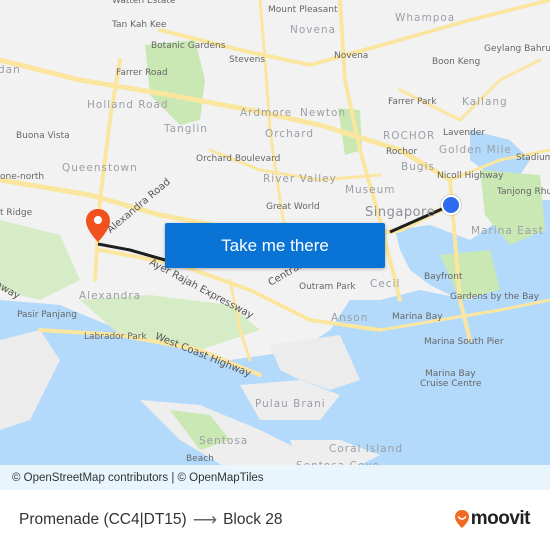 Image resolution: width=550 pixels, height=550 pixels. I want to click on map-label: Anson, so click(350, 318).